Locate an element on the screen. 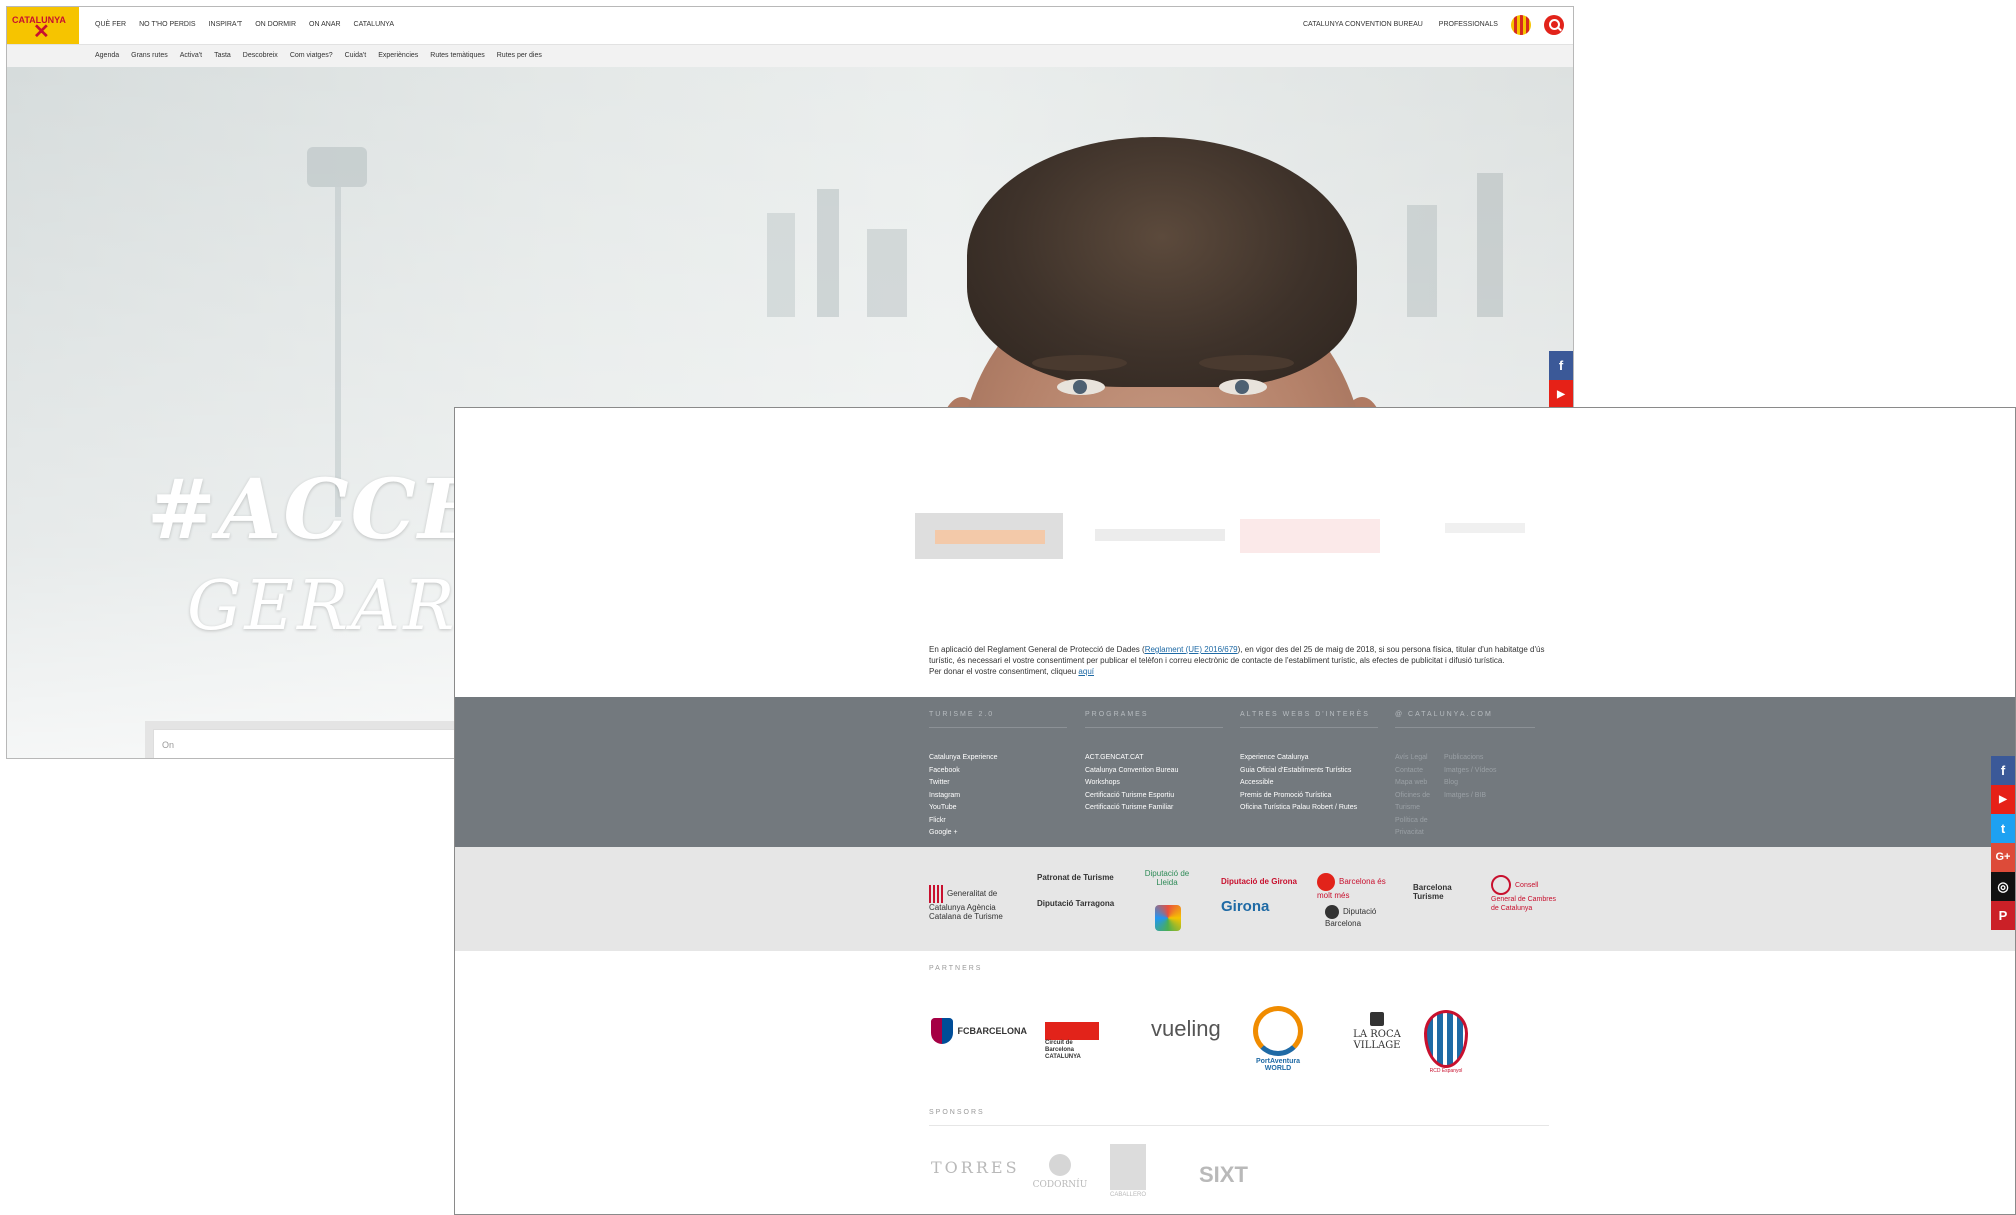  footer-link: Privacitat is located at coordinates (1412, 833).